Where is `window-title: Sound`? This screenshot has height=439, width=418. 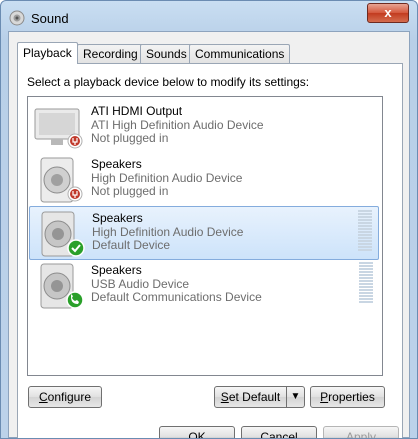 window-title: Sound is located at coordinates (50, 18).